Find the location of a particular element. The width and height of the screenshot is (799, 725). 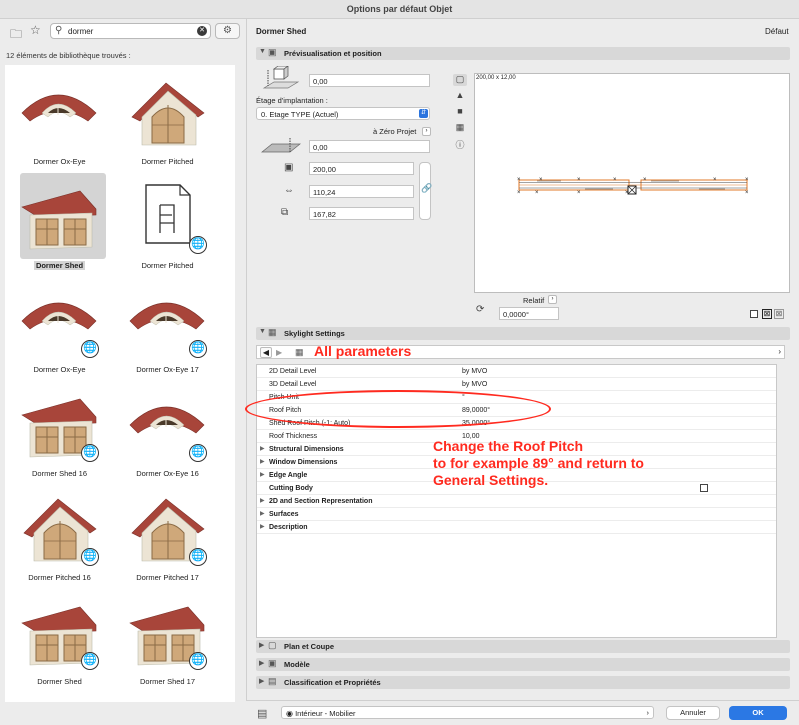

mirror-y-icon: ⊠ is located at coordinates (779, 314).